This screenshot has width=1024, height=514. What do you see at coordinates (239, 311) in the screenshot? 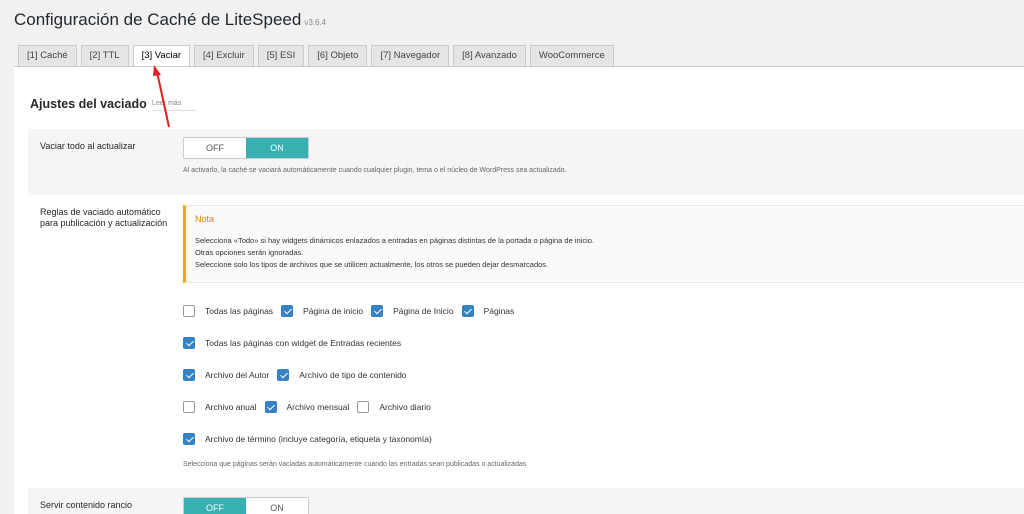
I see `all-pages-label: Todas las páginas` at bounding box center [239, 311].